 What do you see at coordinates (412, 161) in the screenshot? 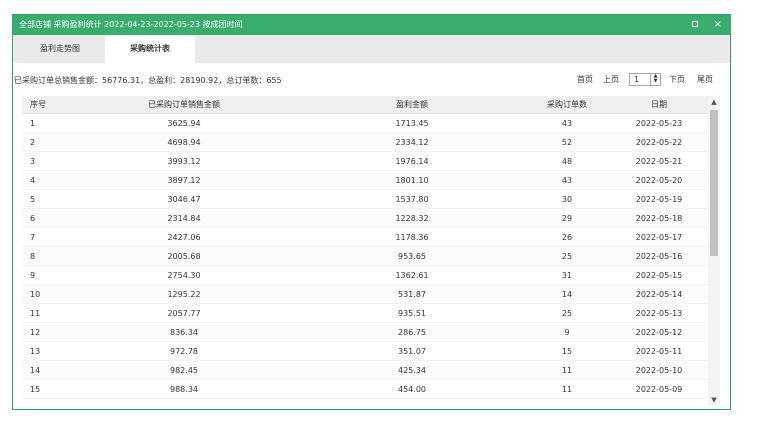
I see `cell-profit: 1976.14` at bounding box center [412, 161].